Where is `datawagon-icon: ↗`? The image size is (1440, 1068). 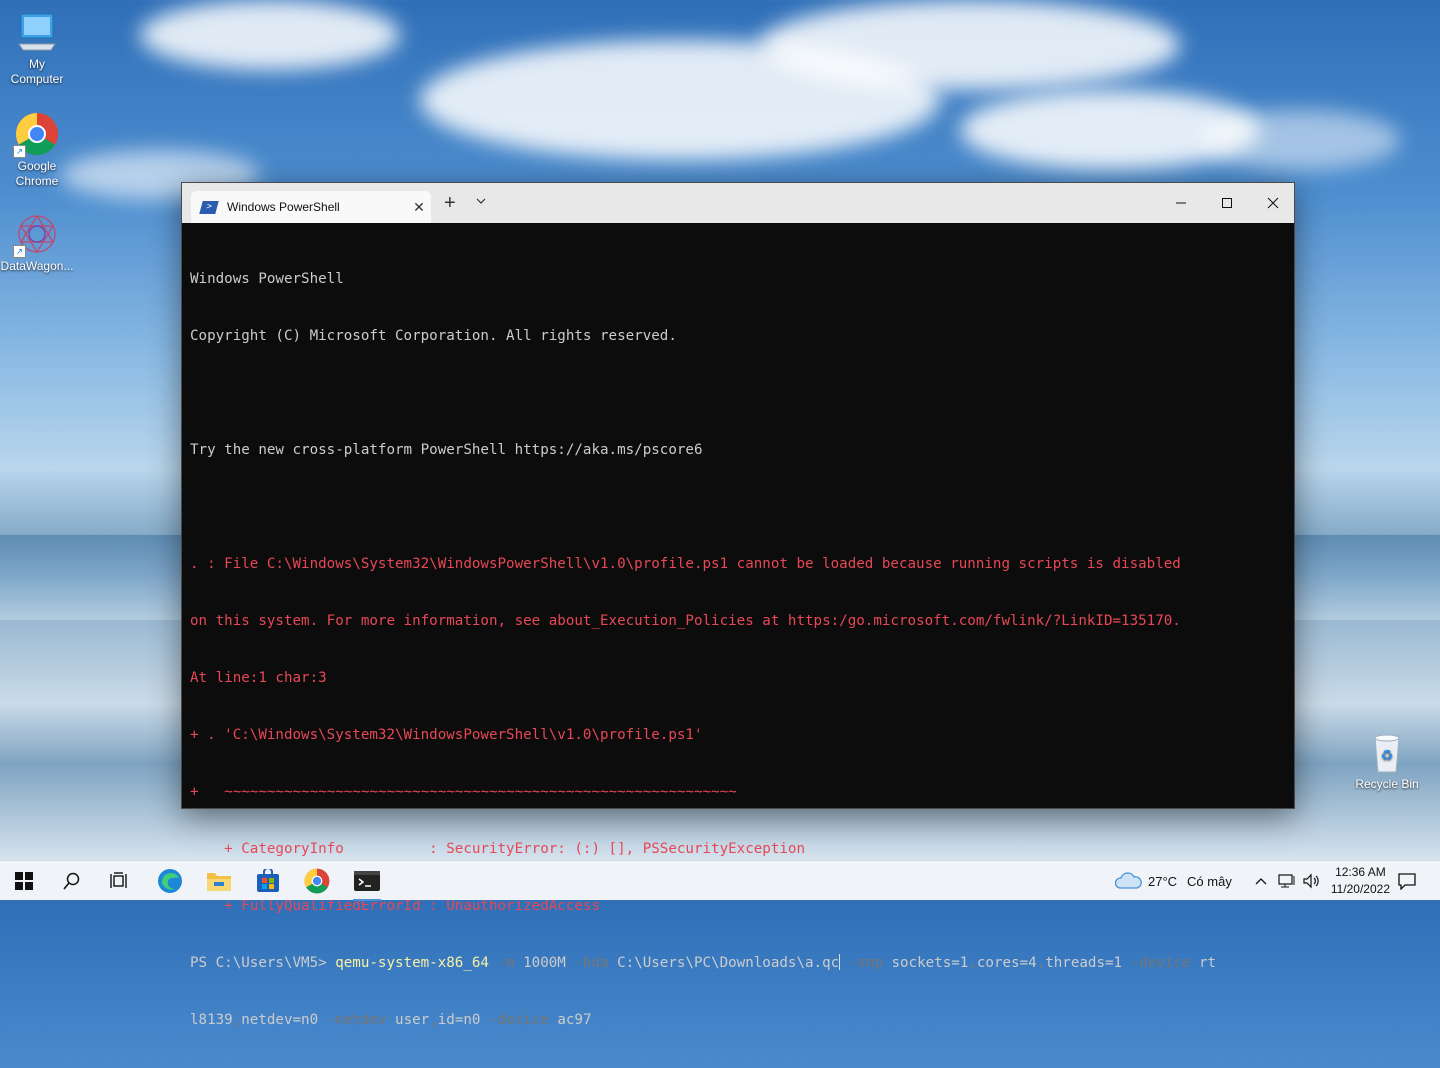 datawagon-icon: ↗ is located at coordinates (36, 235).